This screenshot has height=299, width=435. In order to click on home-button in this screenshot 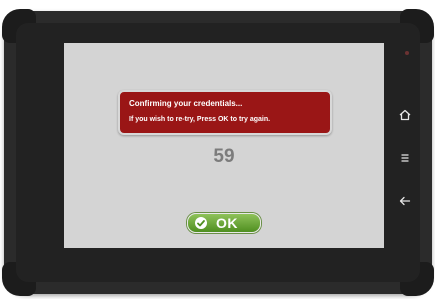, I will do `click(405, 115)`.